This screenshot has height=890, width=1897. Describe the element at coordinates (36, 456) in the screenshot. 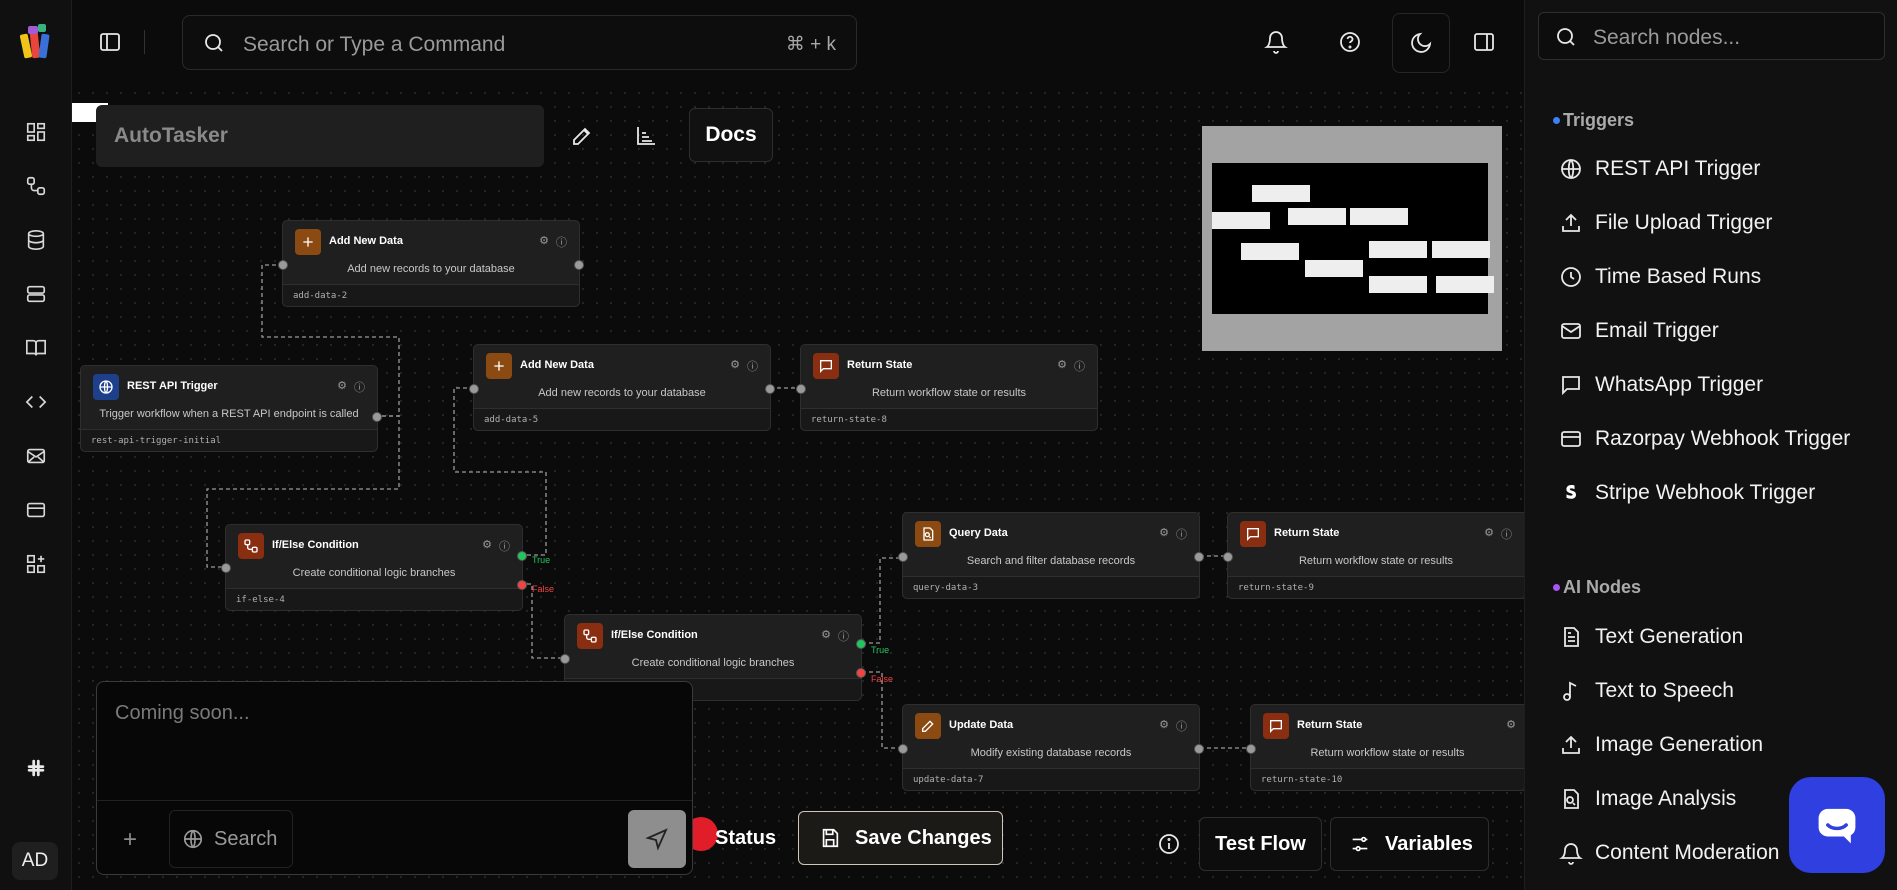

I see `mail-icon` at that location.